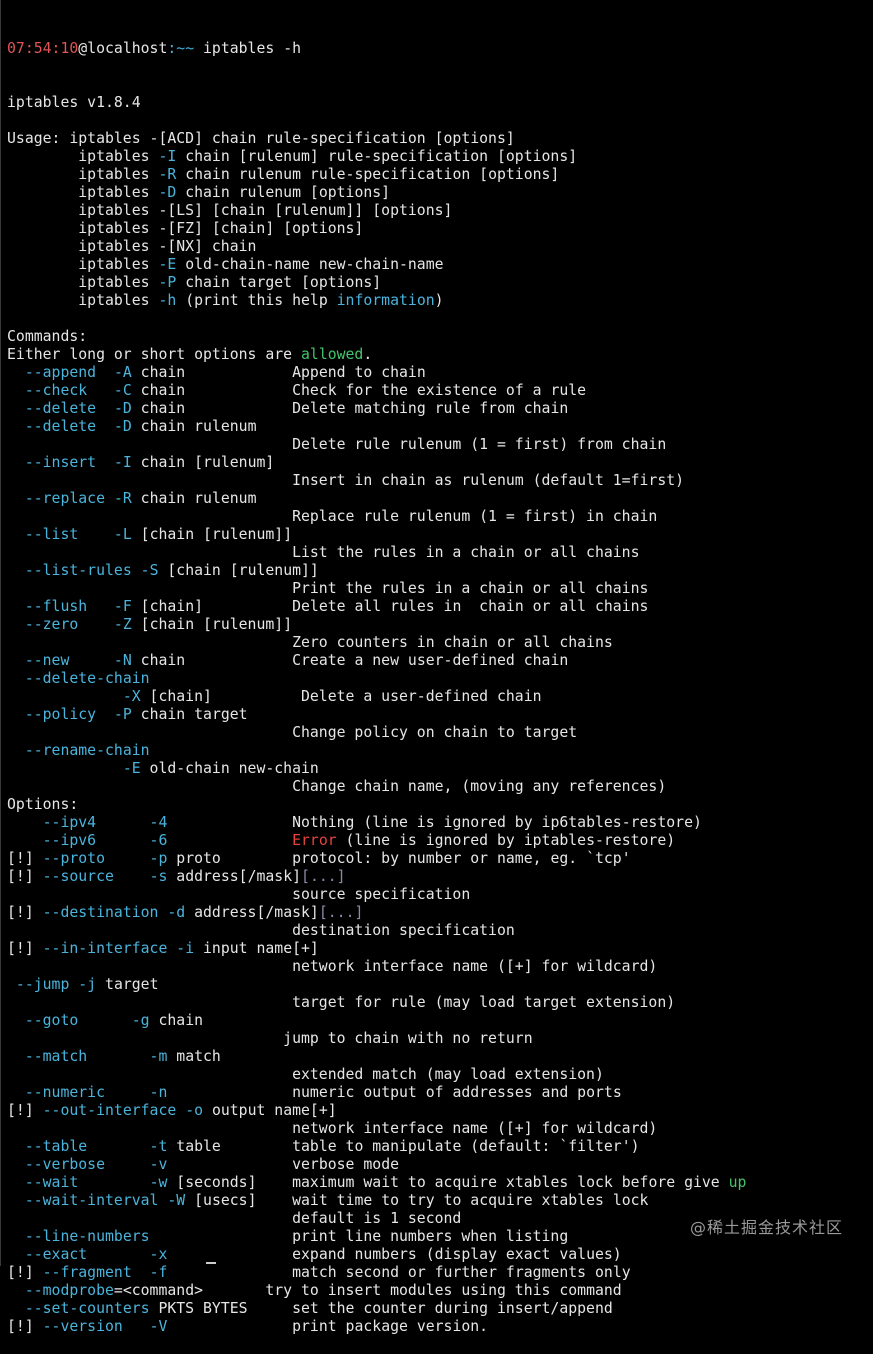 This screenshot has width=873, height=1354. What do you see at coordinates (314, 840) in the screenshot?
I see `output-text: Error` at bounding box center [314, 840].